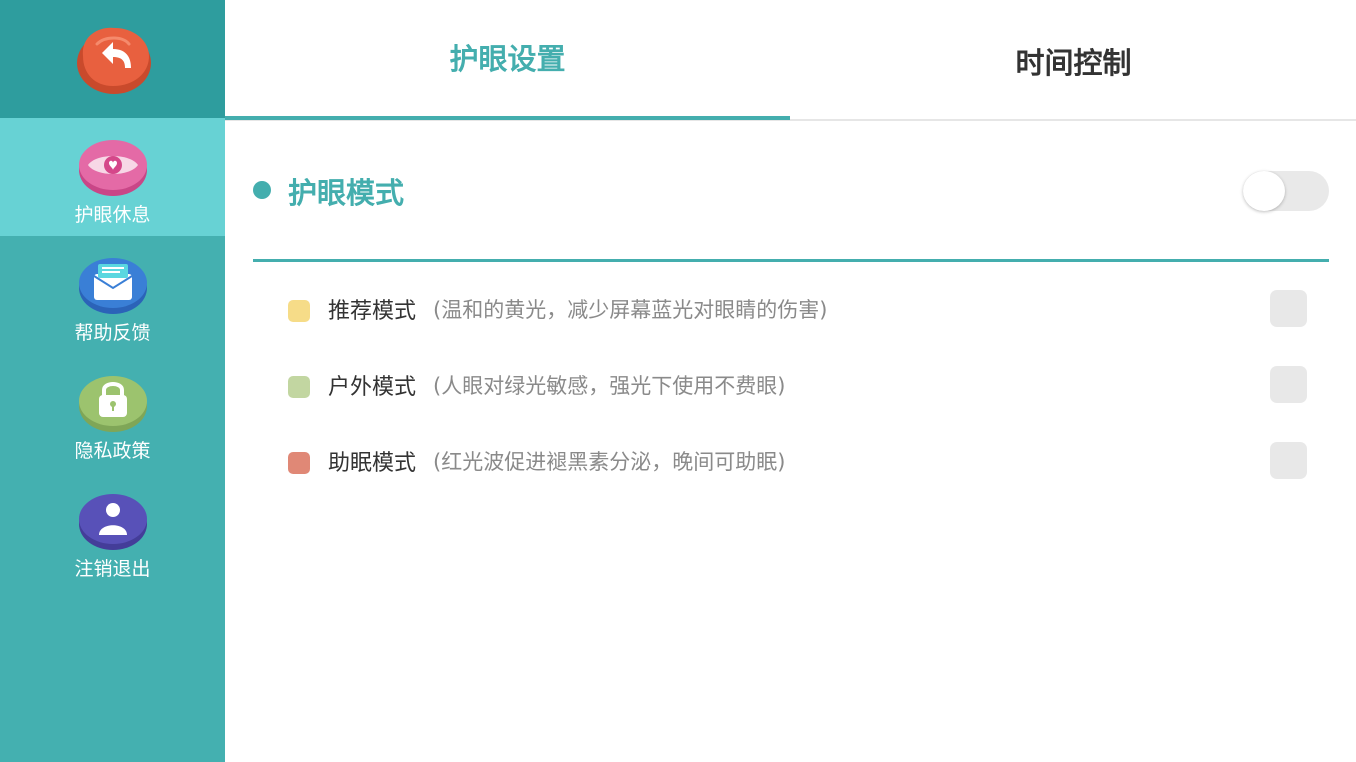  I want to click on back-button, so click(114, 59).